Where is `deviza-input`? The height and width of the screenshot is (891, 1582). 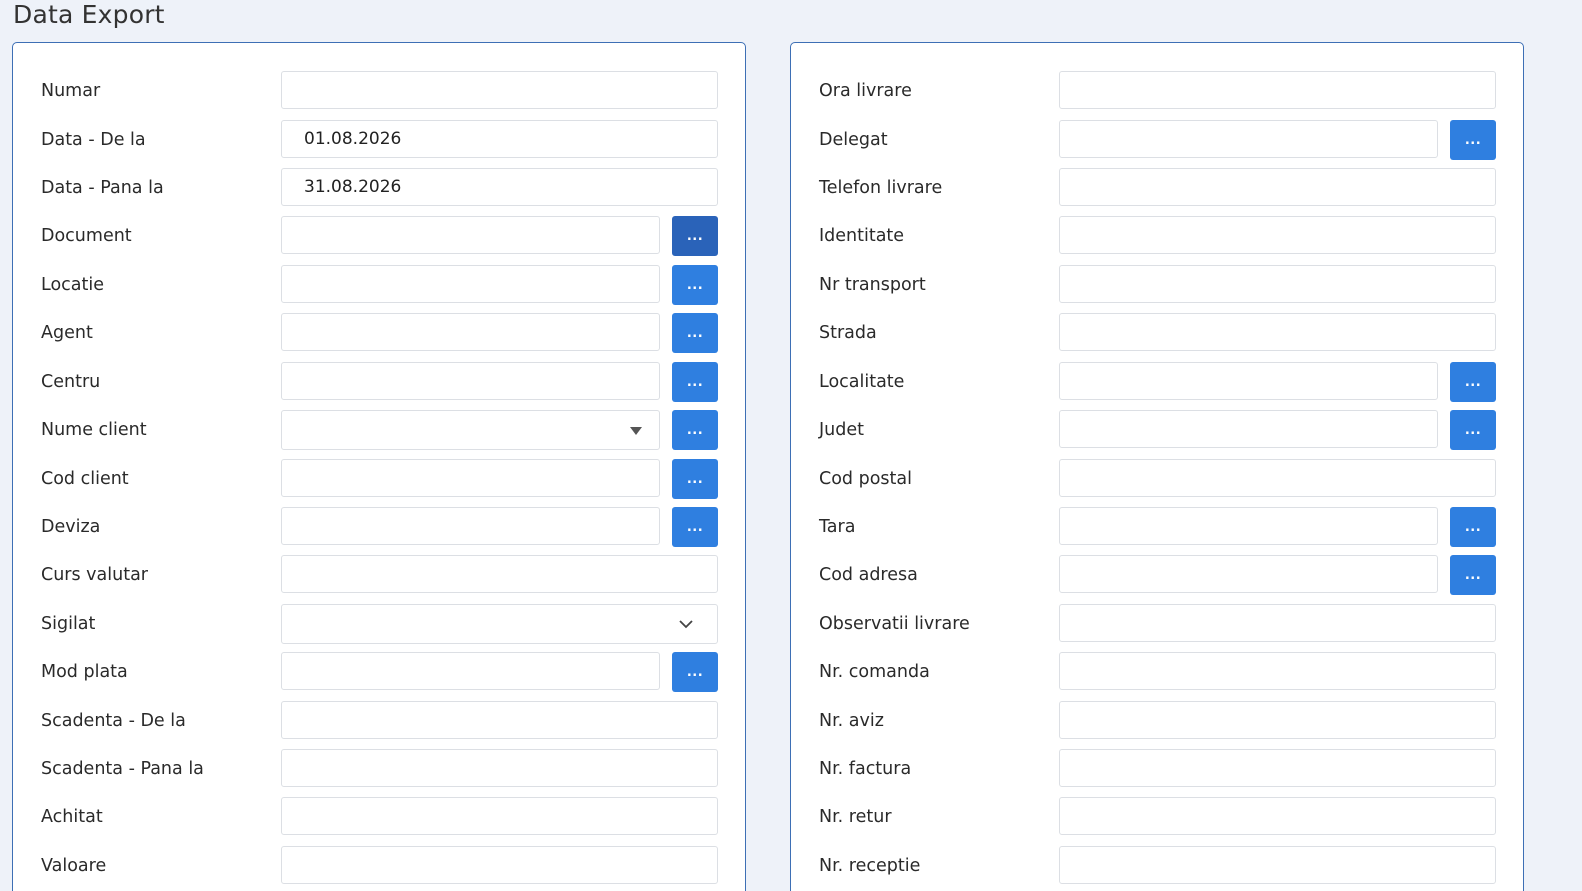 deviza-input is located at coordinates (470, 526).